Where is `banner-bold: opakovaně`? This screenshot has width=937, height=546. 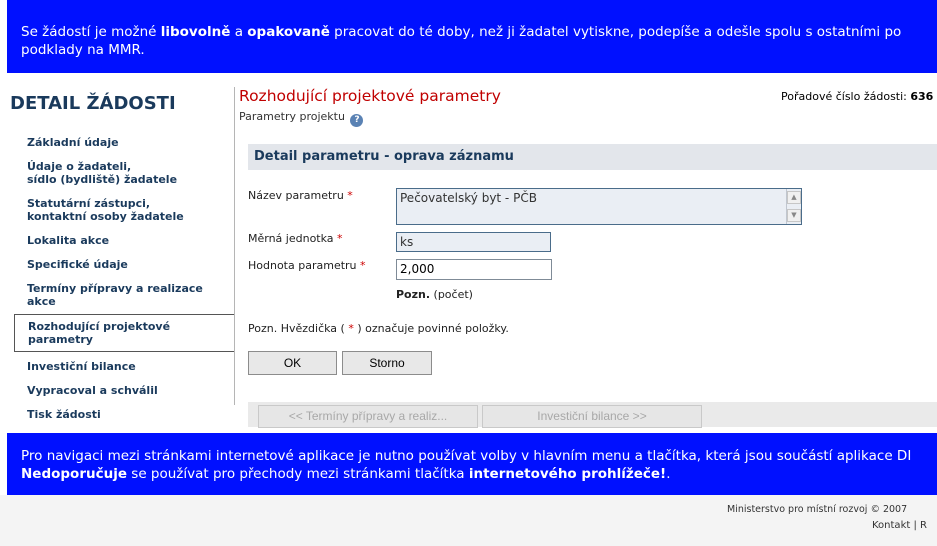 banner-bold: opakovaně is located at coordinates (288, 32).